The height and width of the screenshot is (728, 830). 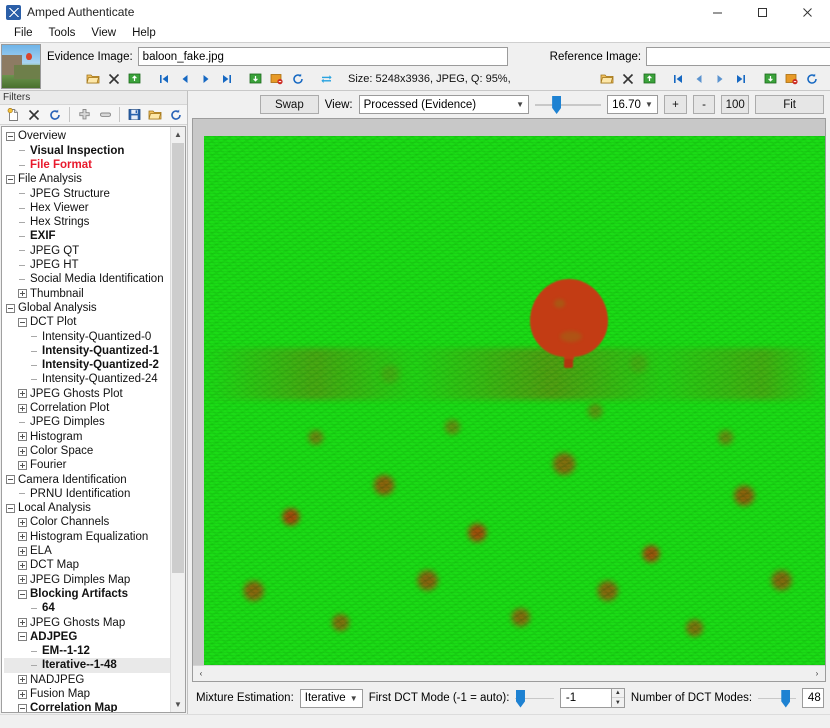 I want to click on remove-filter-icon, so click(x=105, y=114).